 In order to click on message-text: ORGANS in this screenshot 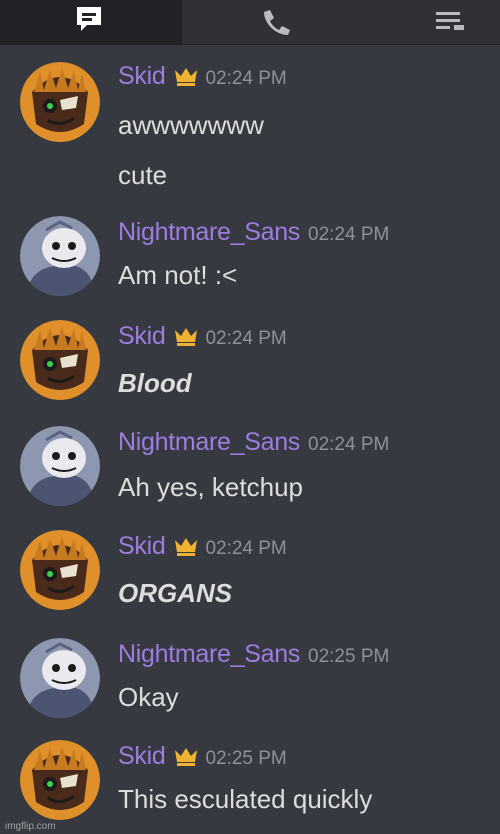, I will do `click(175, 593)`.